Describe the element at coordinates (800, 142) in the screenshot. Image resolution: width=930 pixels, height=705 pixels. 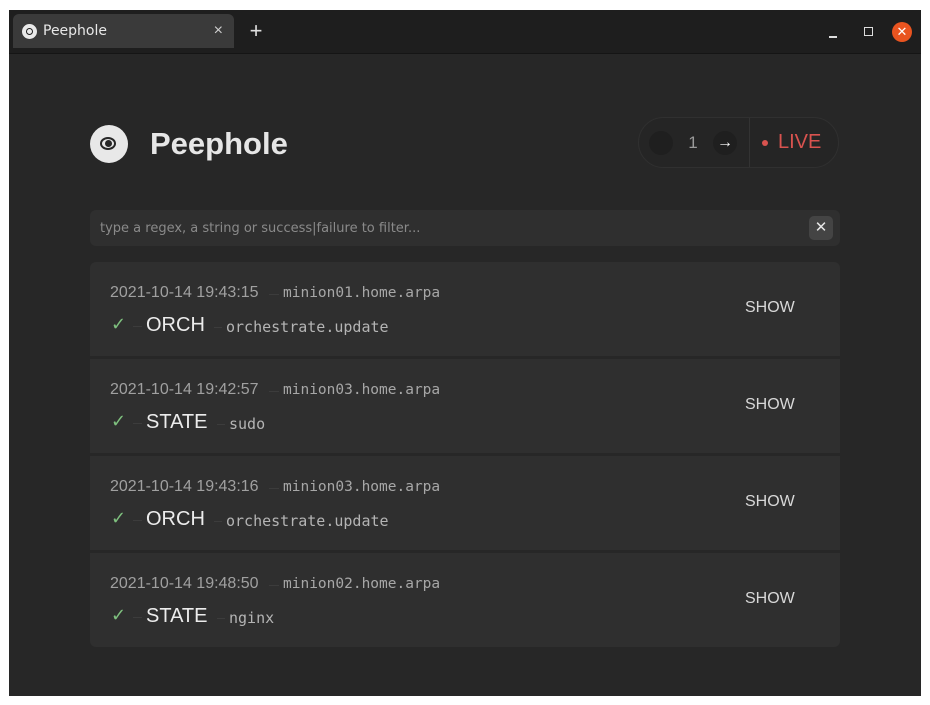
I see `live-label: LIVE` at that location.